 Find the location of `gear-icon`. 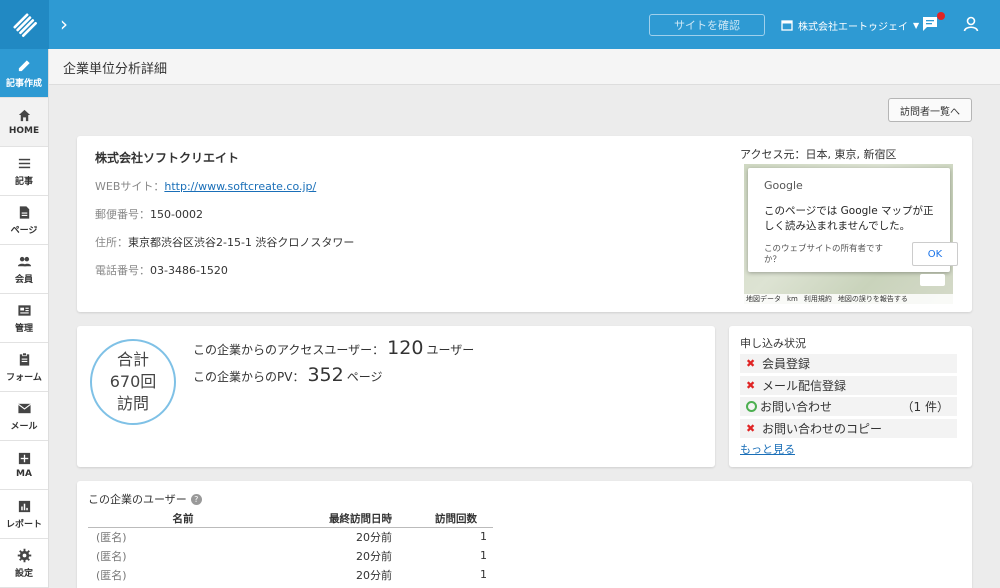

gear-icon is located at coordinates (24, 555).